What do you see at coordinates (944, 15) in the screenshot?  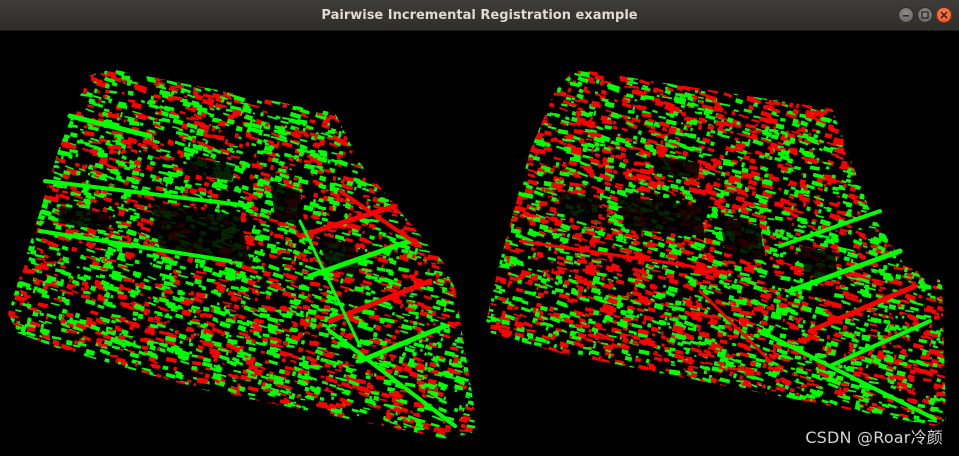 I see `close-button` at bounding box center [944, 15].